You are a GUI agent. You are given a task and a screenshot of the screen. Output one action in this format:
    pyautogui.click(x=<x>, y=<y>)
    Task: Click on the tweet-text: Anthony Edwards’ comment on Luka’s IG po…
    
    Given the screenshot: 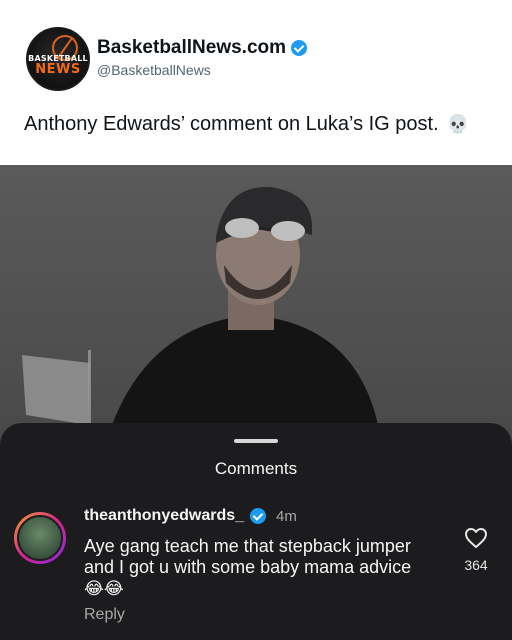 What is the action you would take?
    pyautogui.click(x=246, y=124)
    